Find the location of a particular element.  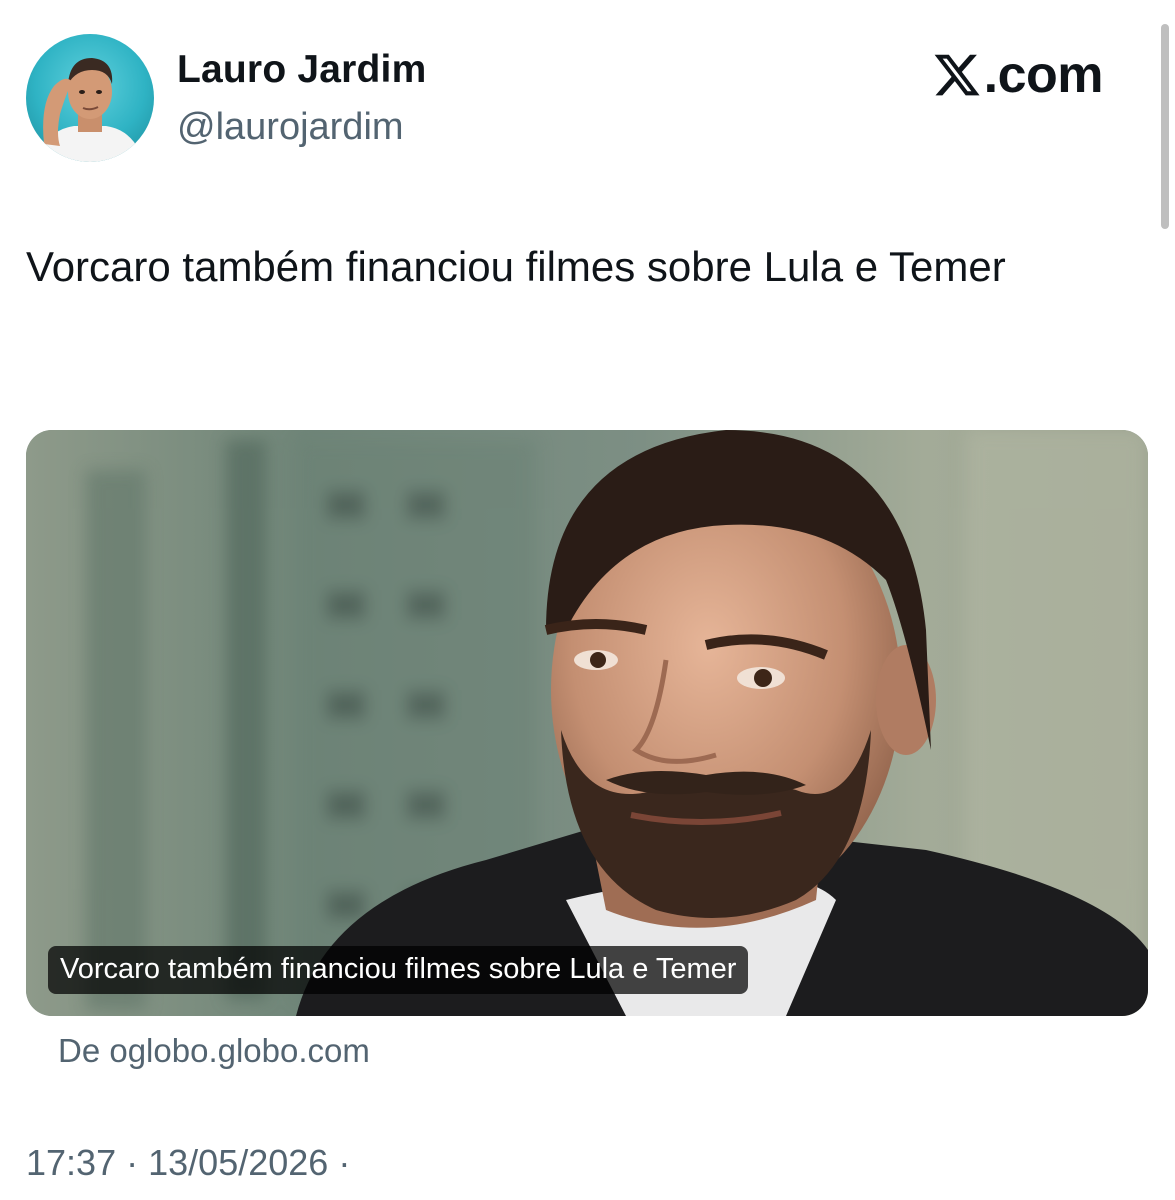

tweet-timestamp: 17:37 · 13/05/2026 · is located at coordinates (188, 1163).